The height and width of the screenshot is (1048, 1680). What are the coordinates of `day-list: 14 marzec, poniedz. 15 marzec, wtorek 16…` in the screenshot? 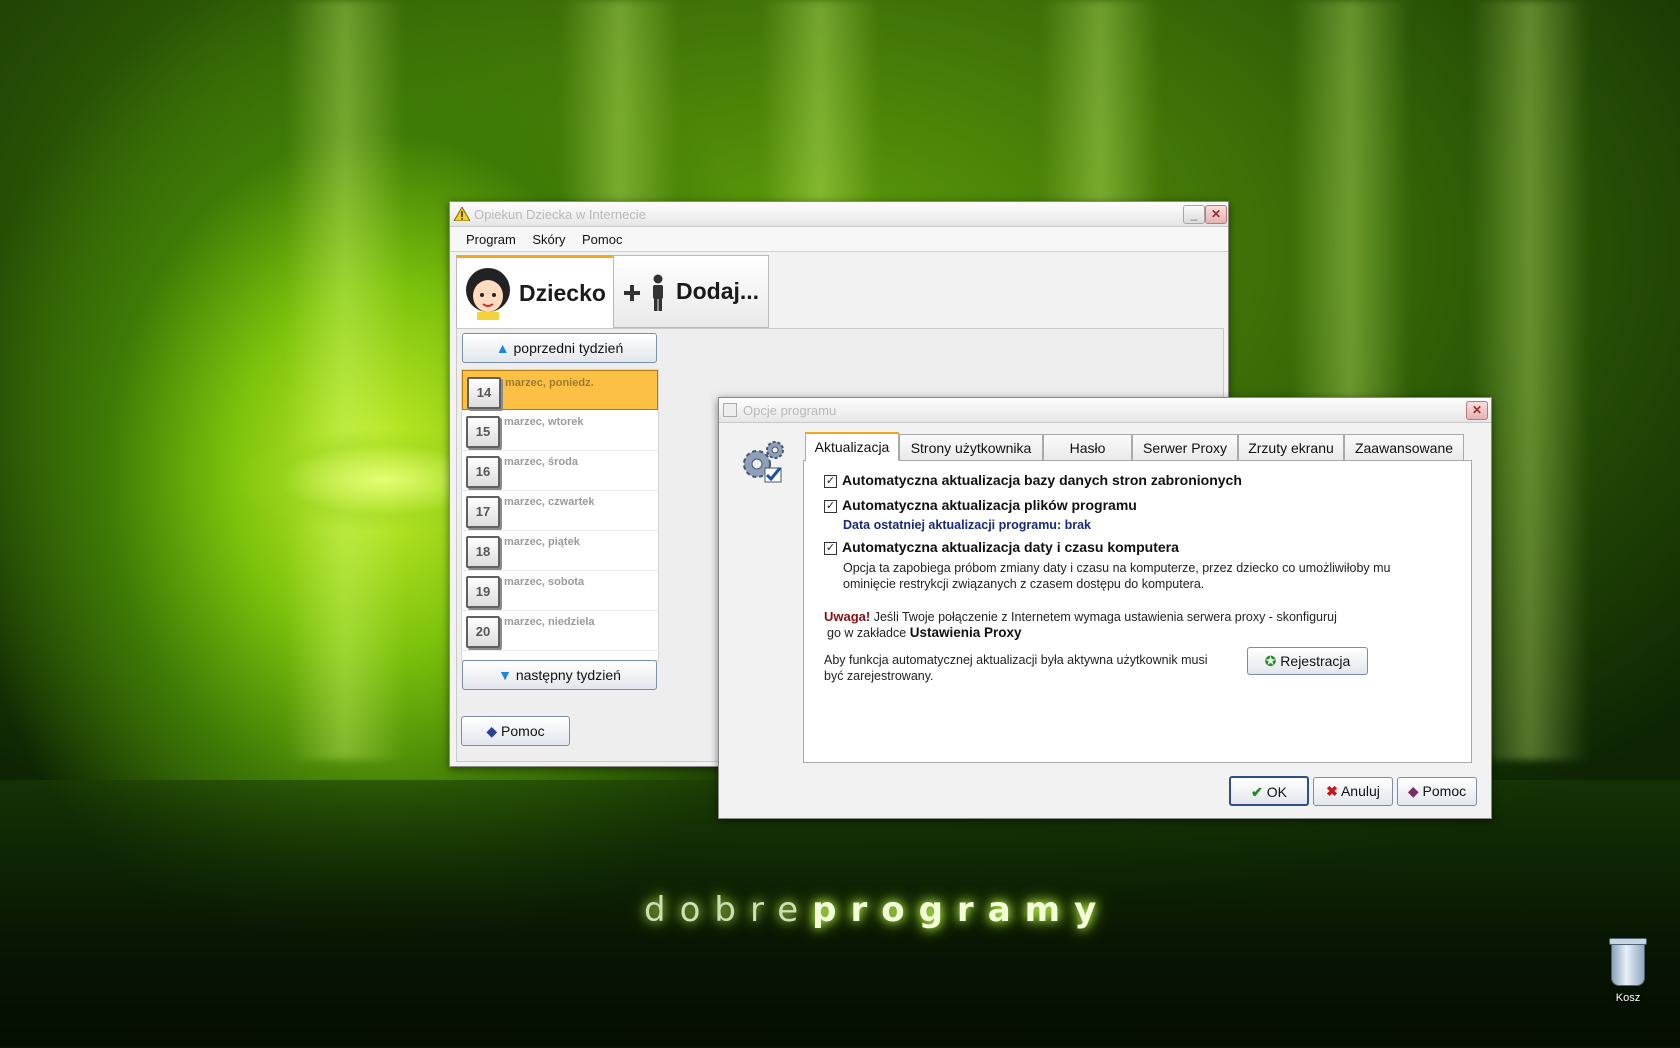 It's located at (560, 515).